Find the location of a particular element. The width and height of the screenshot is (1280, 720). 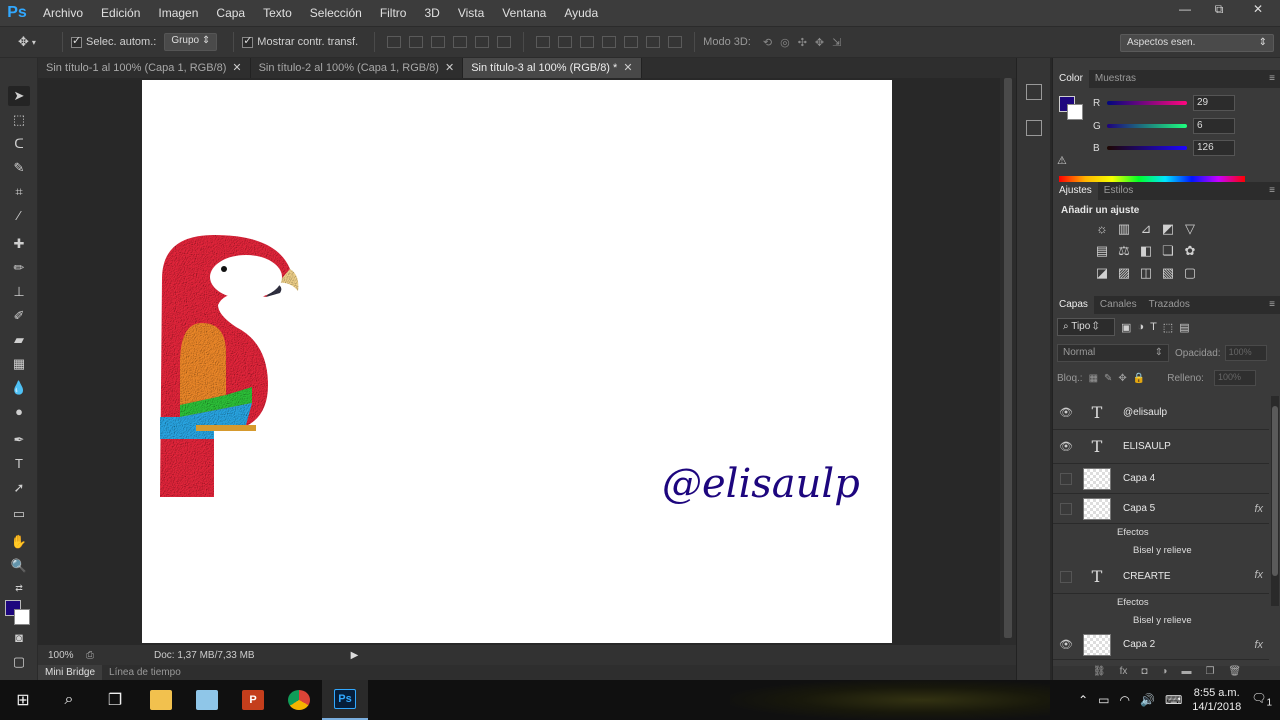

align-right-icon is located at coordinates (504, 42).